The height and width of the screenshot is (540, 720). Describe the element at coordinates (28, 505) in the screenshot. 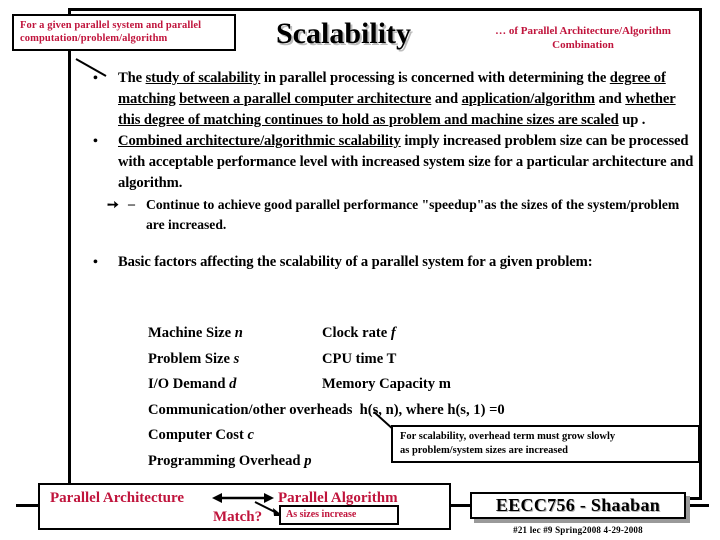

I see `connector-line-left` at that location.